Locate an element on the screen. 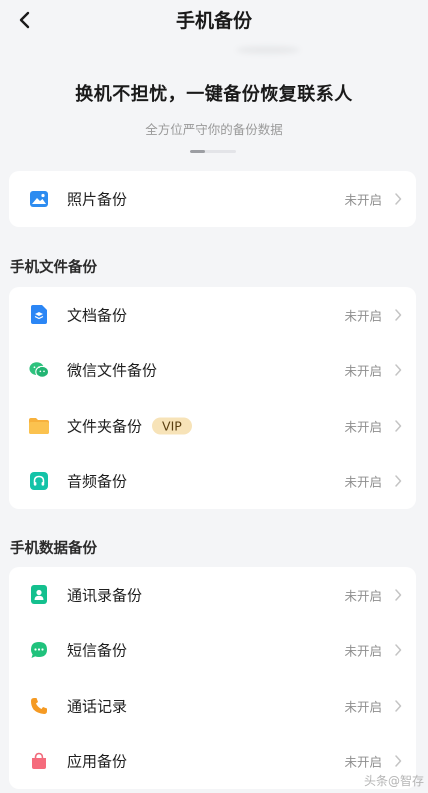  message-icon is located at coordinates (39, 650).